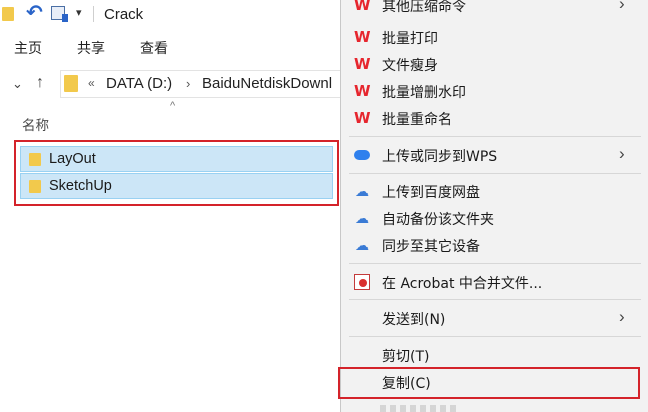  Describe the element at coordinates (489, 383) in the screenshot. I see `copy-highlight-box` at that location.